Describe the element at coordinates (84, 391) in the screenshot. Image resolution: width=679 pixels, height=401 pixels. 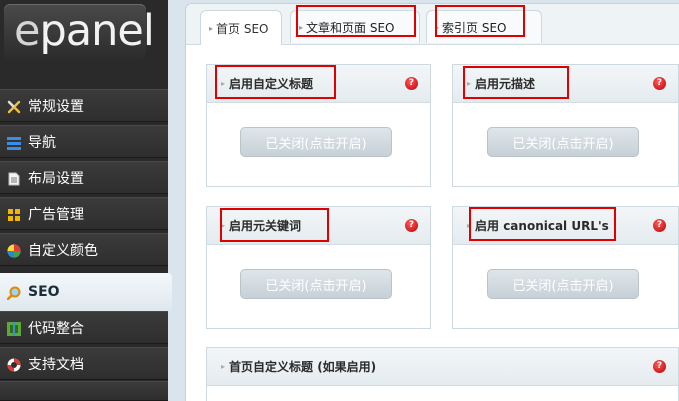
I see `sidebar-item-partial` at that location.